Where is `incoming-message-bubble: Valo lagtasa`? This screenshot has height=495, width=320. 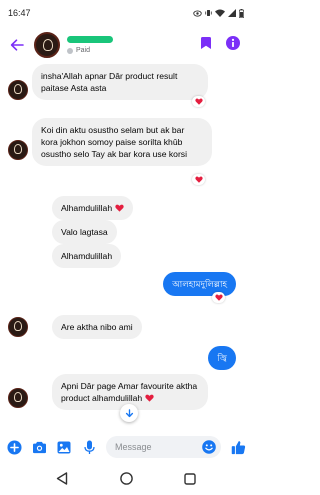
incoming-message-bubble: Valo lagtasa is located at coordinates (84, 232).